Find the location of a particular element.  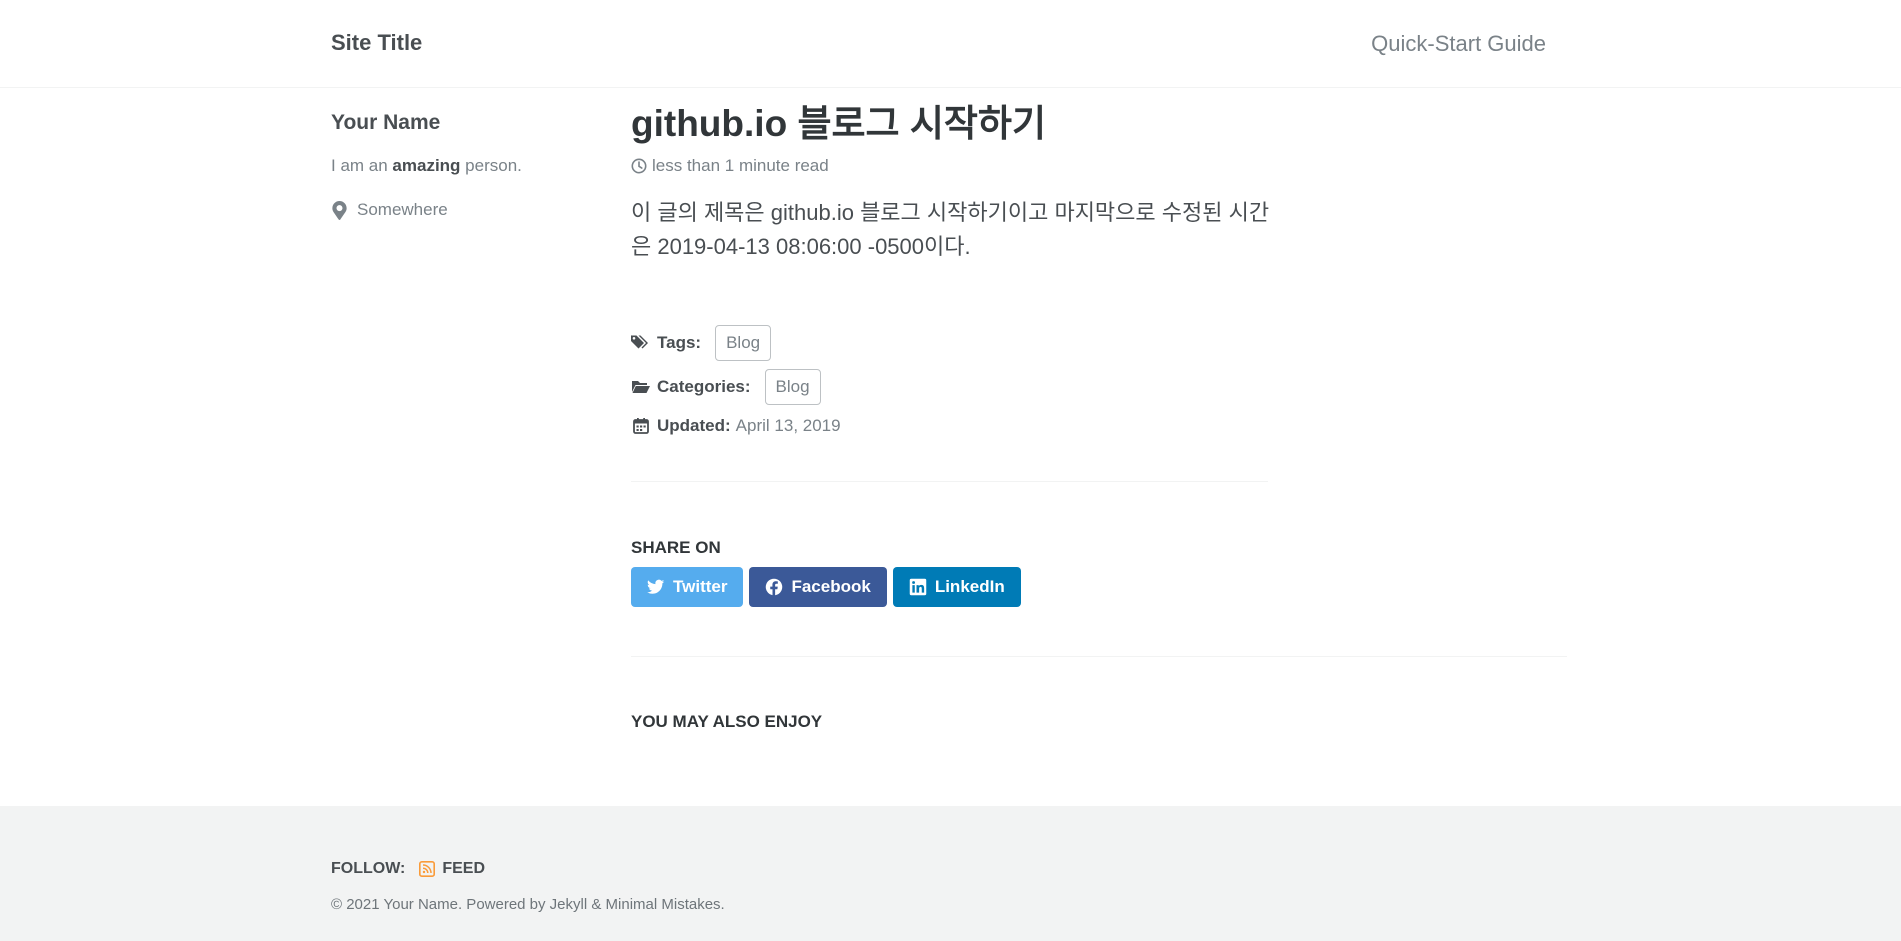

related-title: YOU MAY ALSO ENJOY is located at coordinates (727, 721).